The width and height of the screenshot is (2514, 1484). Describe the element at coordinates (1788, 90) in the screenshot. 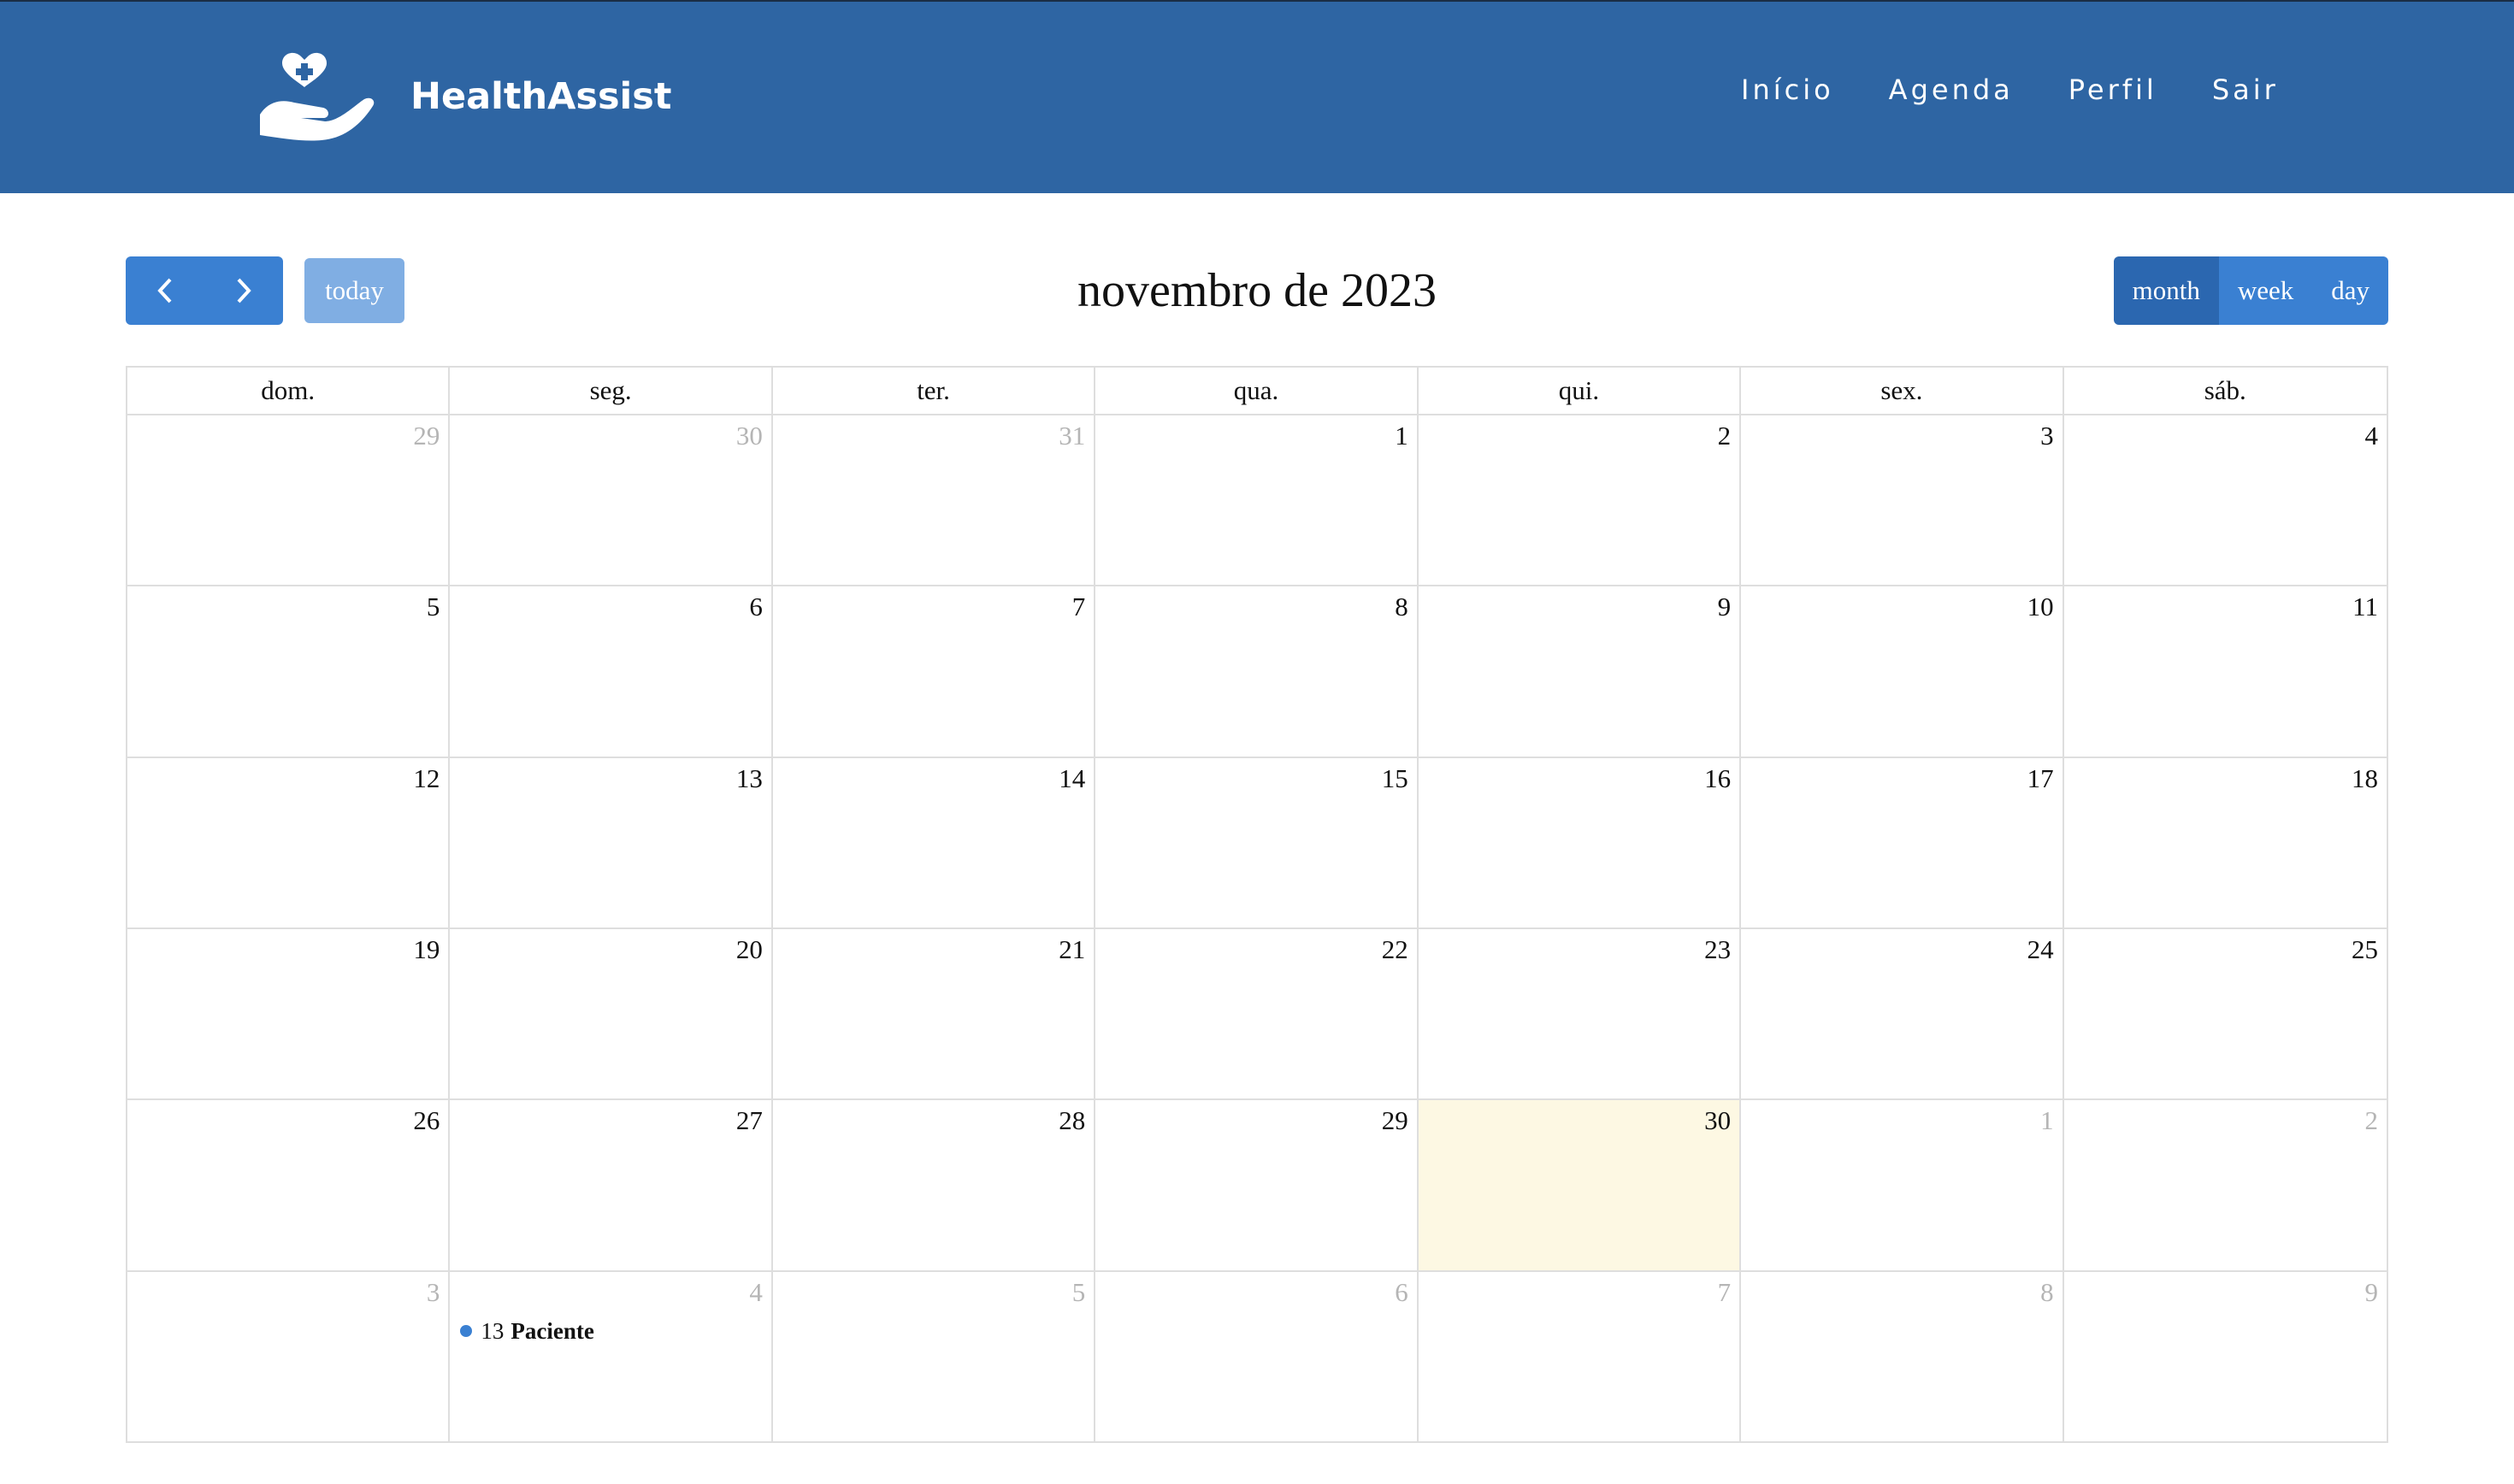

I see `nav-link-inicio: Início` at that location.